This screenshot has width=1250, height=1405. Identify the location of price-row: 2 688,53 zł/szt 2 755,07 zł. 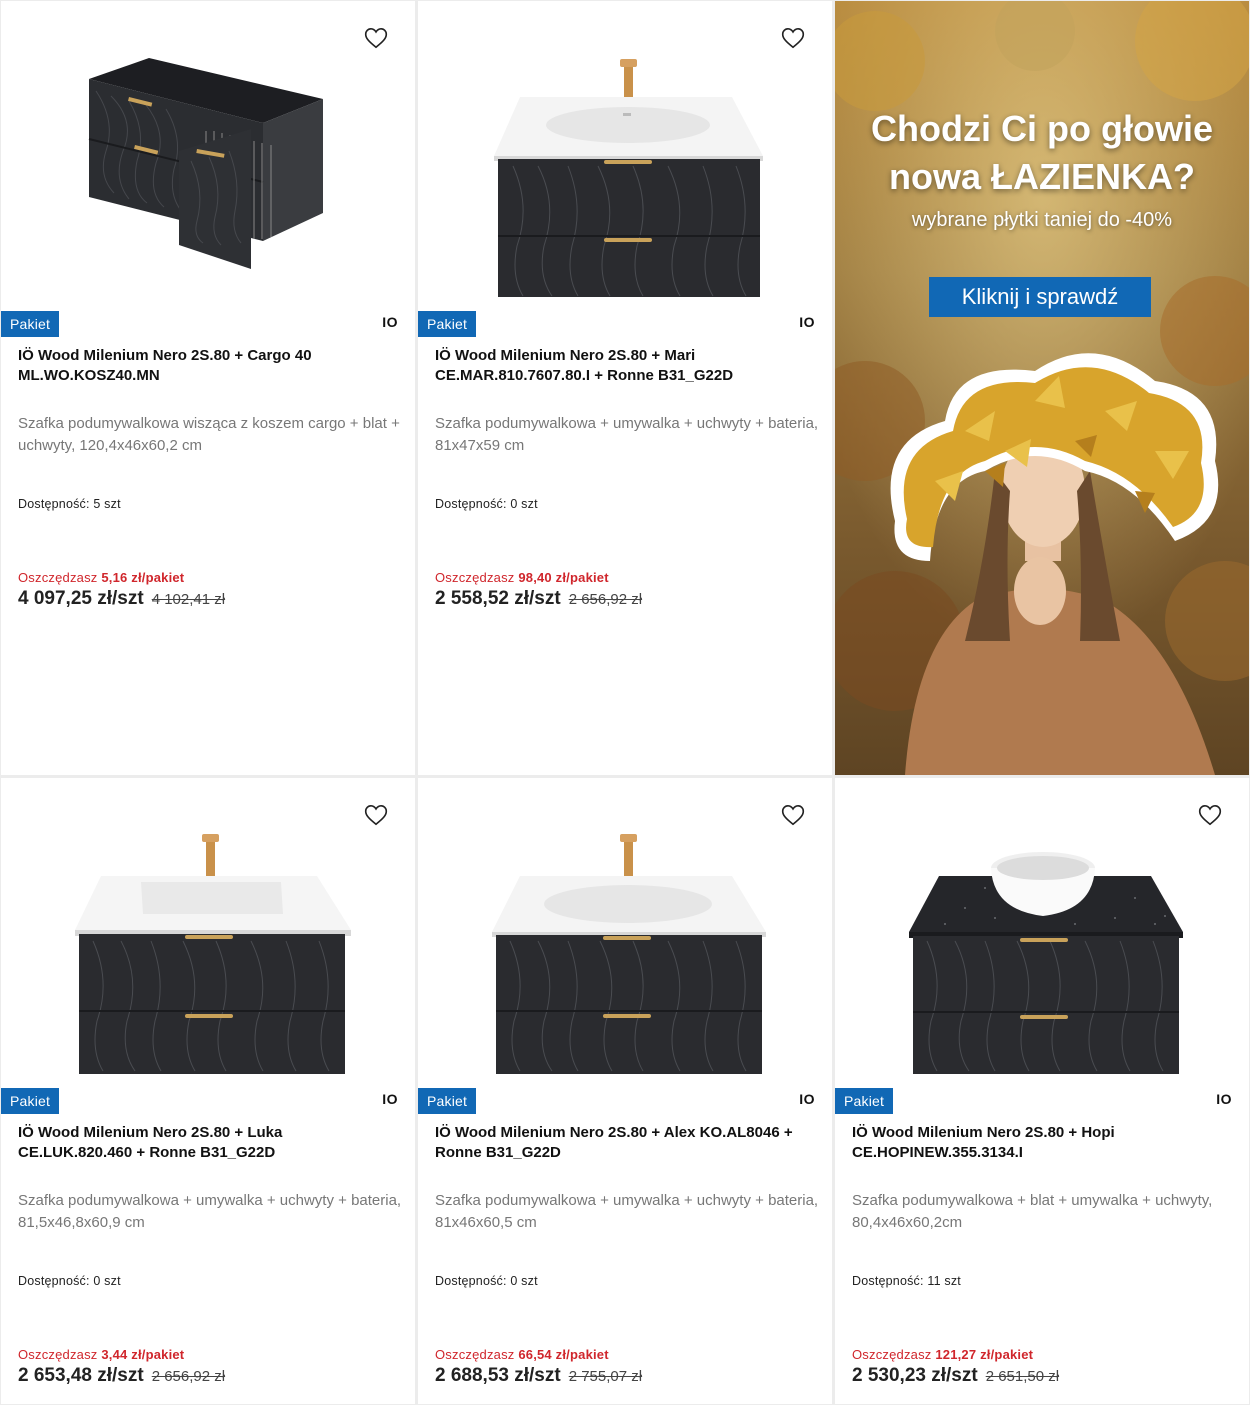
(538, 1376).